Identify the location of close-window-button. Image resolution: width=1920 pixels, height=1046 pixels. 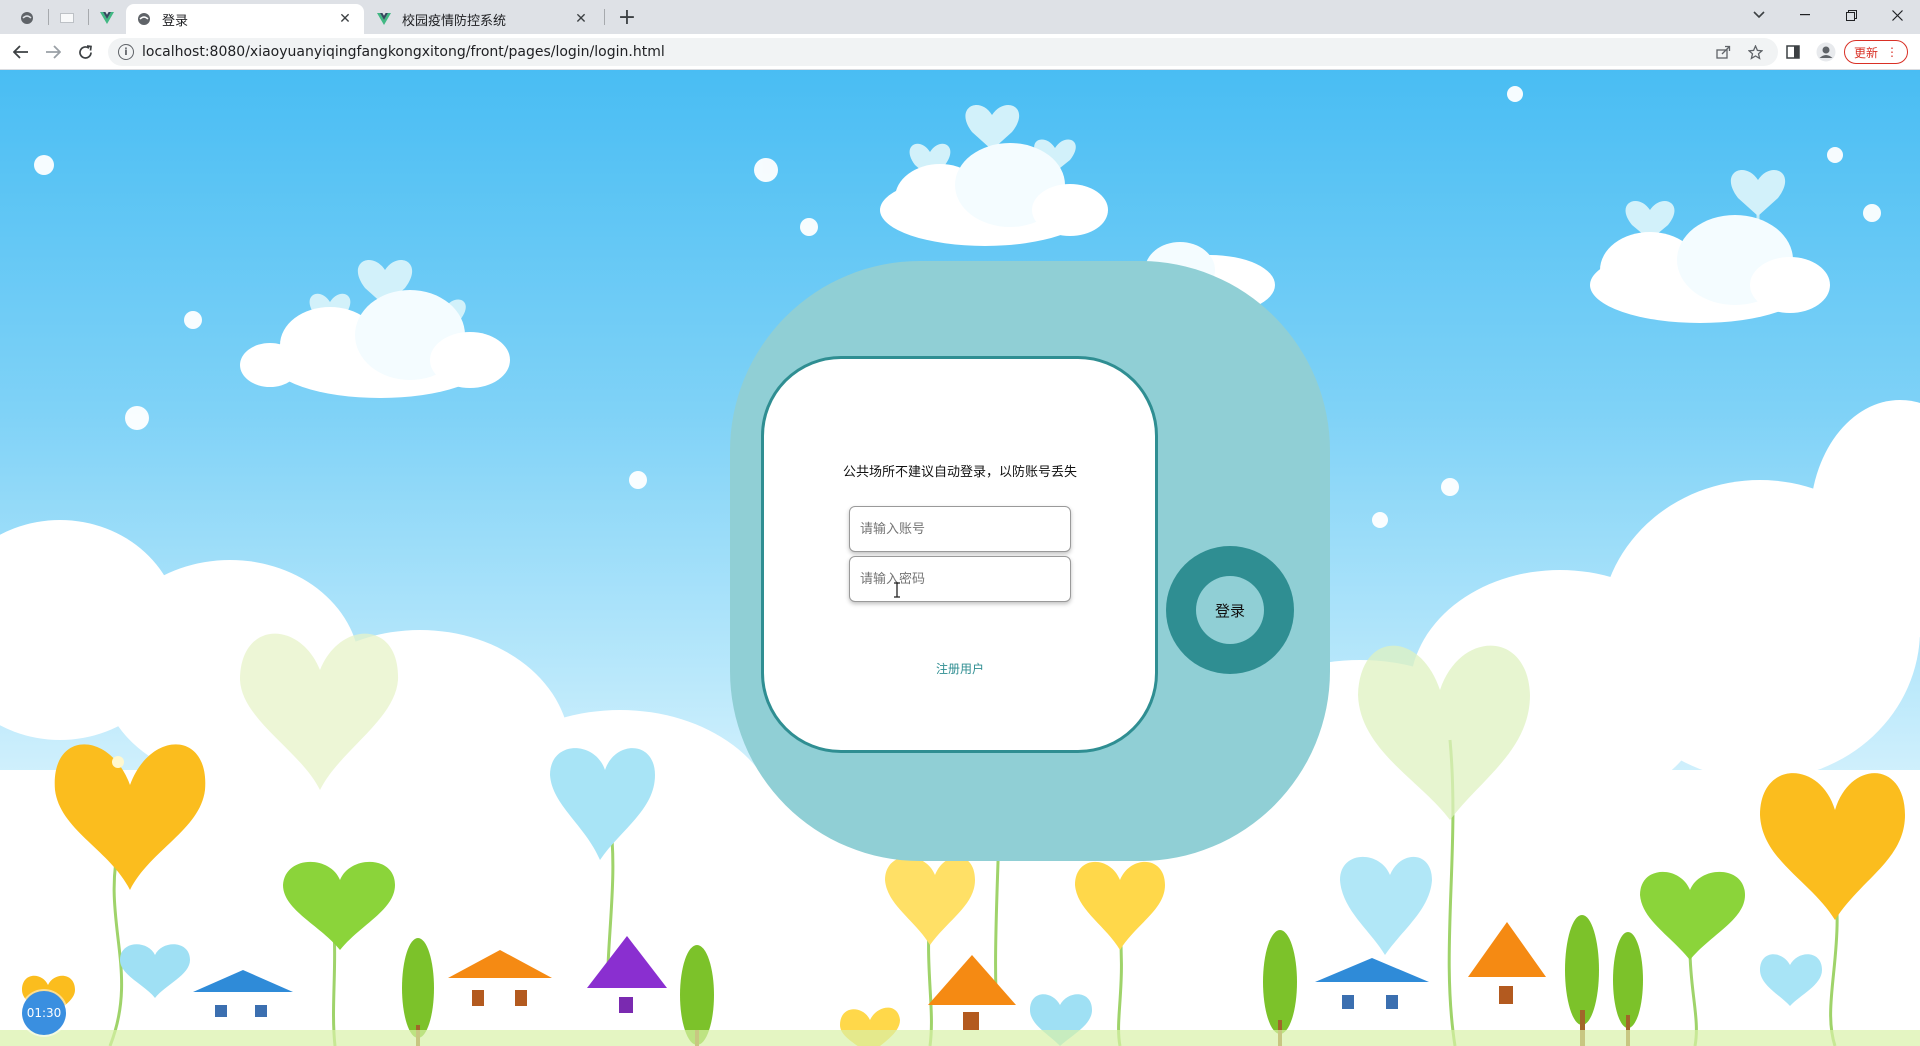
(1897, 15).